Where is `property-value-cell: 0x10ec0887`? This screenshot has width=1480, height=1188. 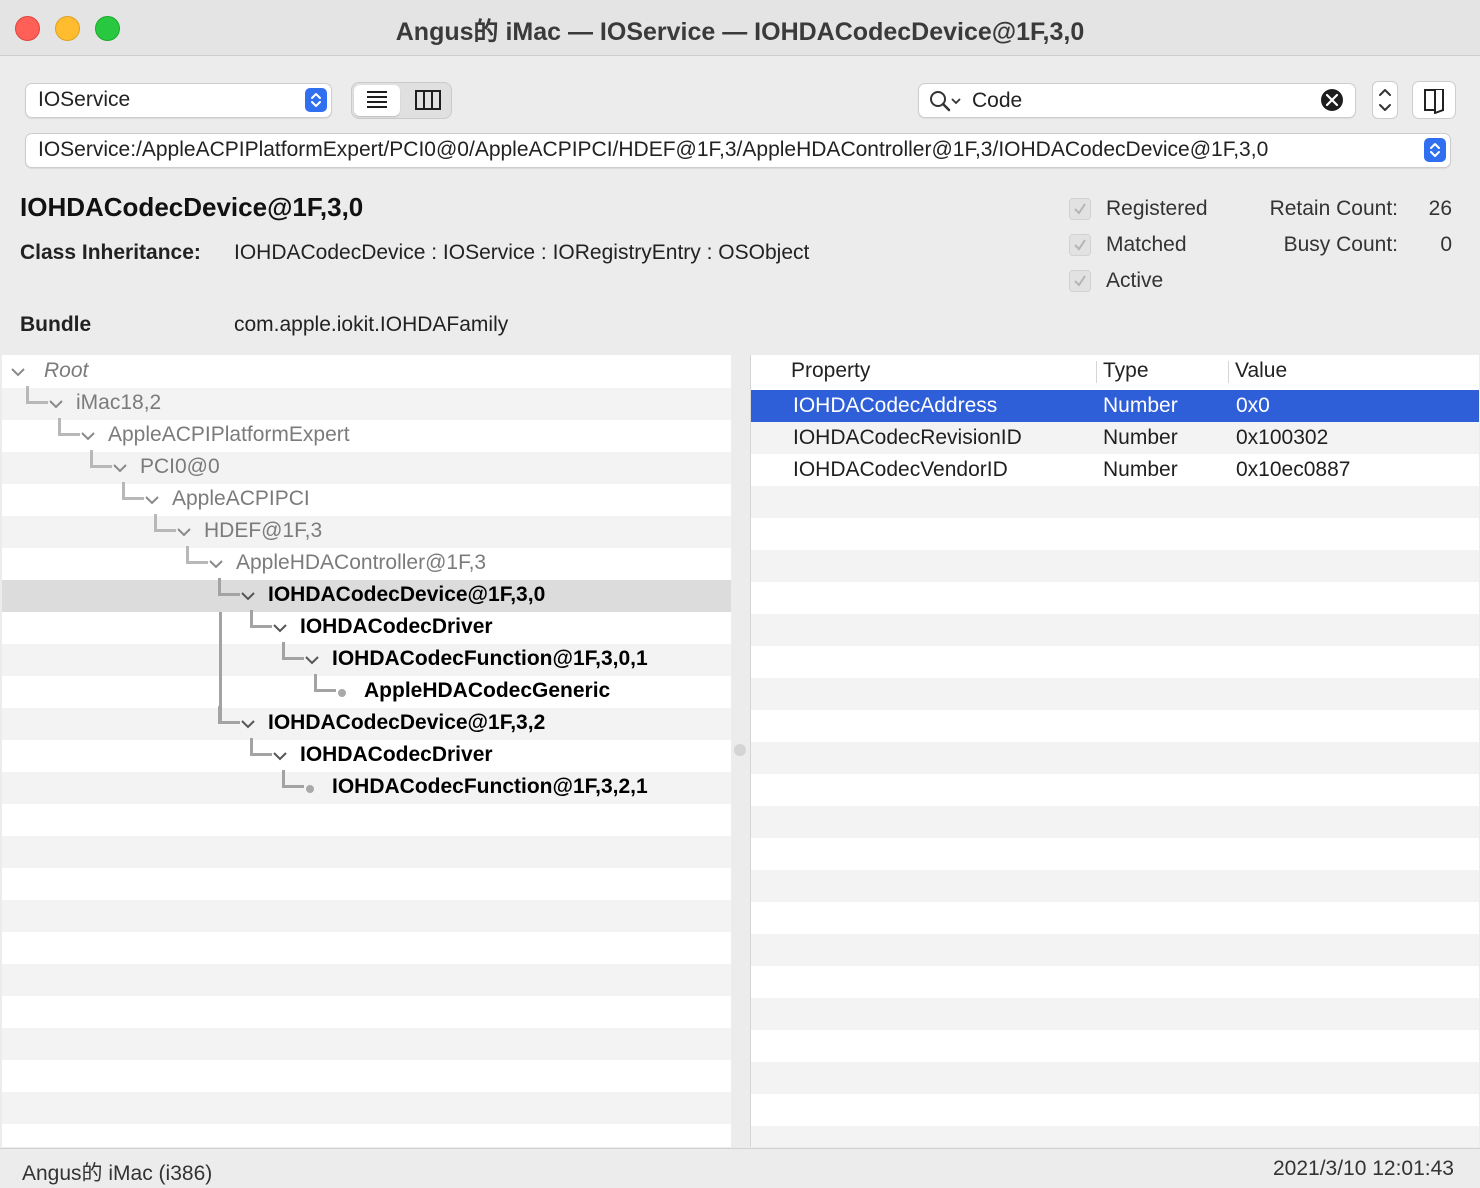
property-value-cell: 0x10ec0887 is located at coordinates (1293, 469).